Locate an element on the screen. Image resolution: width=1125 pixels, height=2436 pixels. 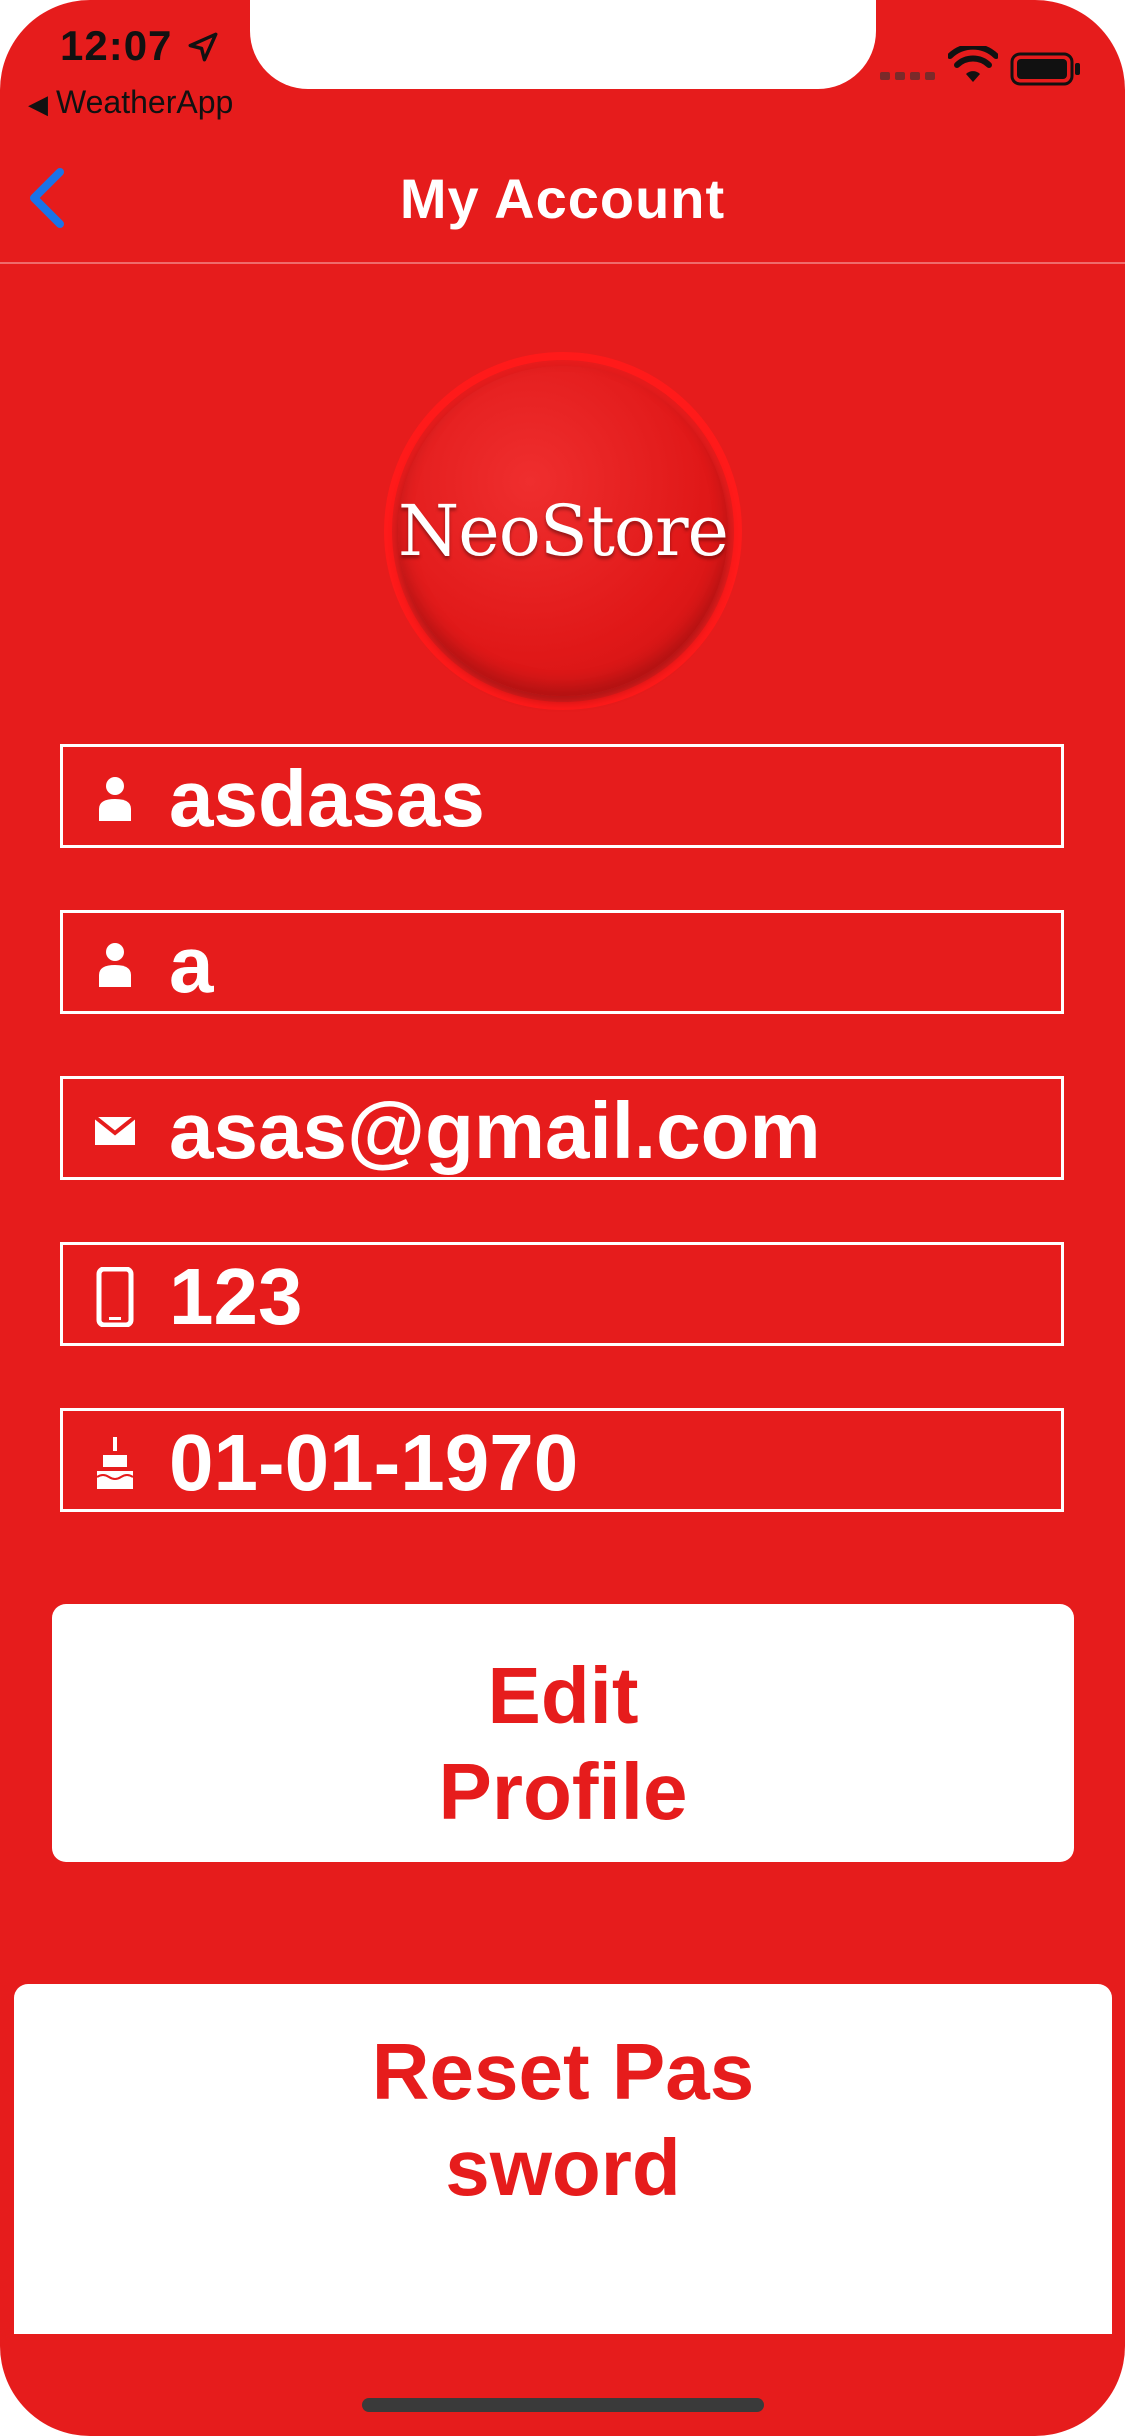
cake-icon is located at coordinates (115, 1463).